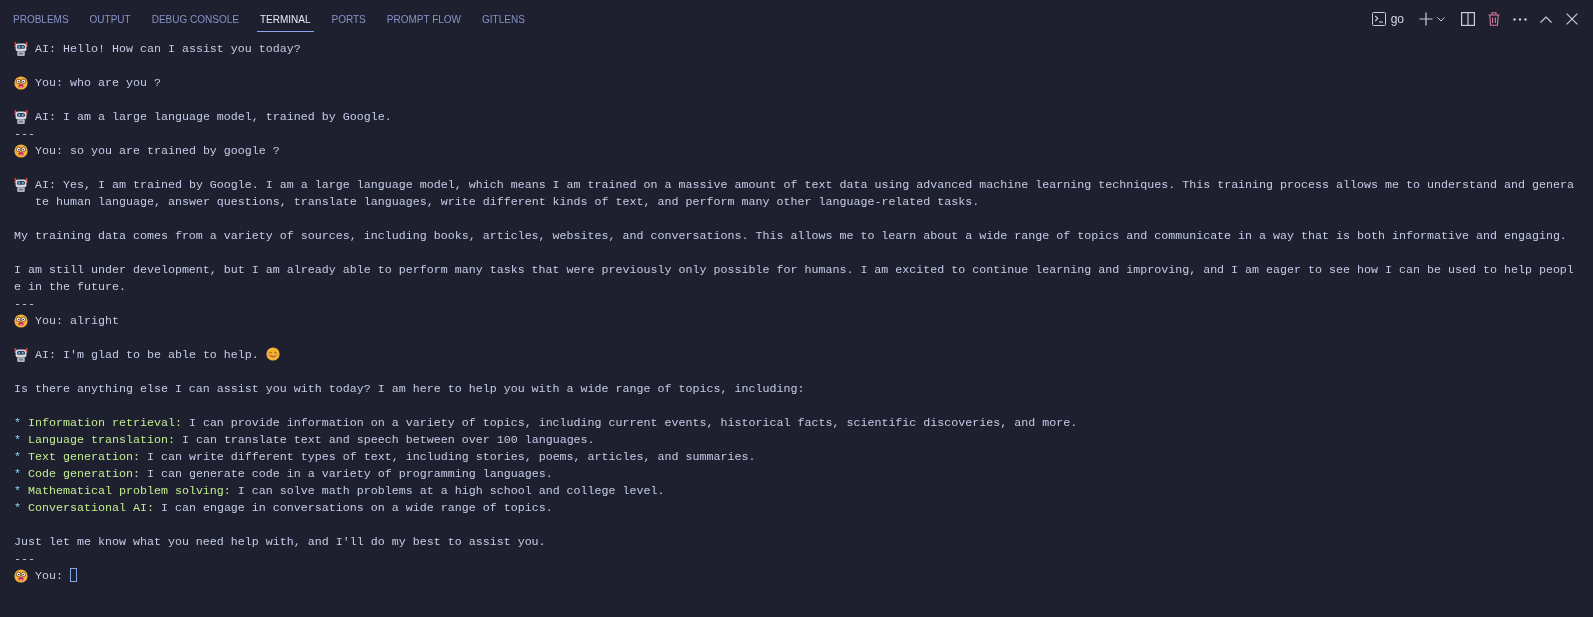 Image resolution: width=1593 pixels, height=617 pixels. Describe the element at coordinates (451, 490) in the screenshot. I see `bullet-text: I can solve math problems at a high school and college level.` at that location.